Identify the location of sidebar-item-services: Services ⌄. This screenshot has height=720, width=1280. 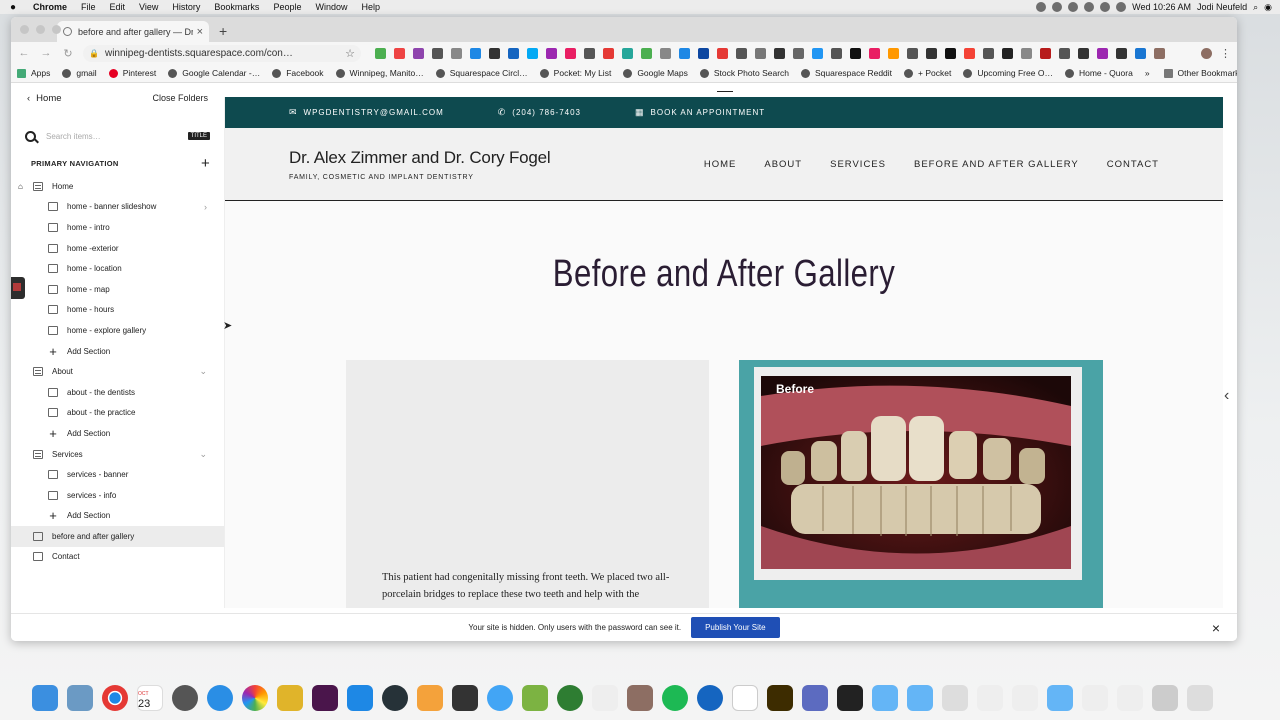
(117, 454).